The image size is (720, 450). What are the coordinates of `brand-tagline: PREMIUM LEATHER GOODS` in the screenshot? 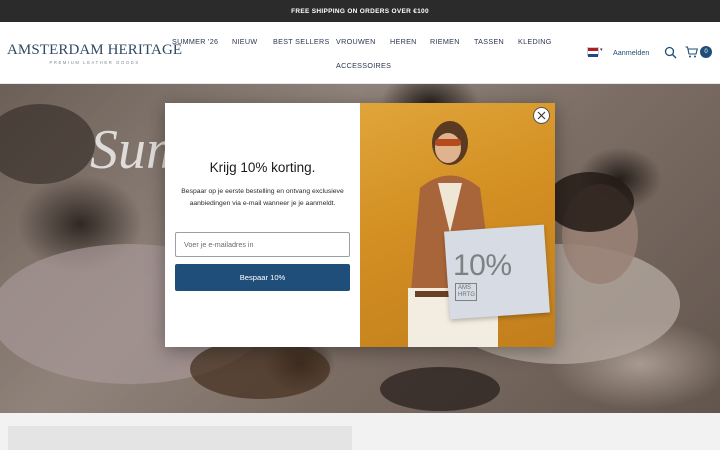 It's located at (94, 62).